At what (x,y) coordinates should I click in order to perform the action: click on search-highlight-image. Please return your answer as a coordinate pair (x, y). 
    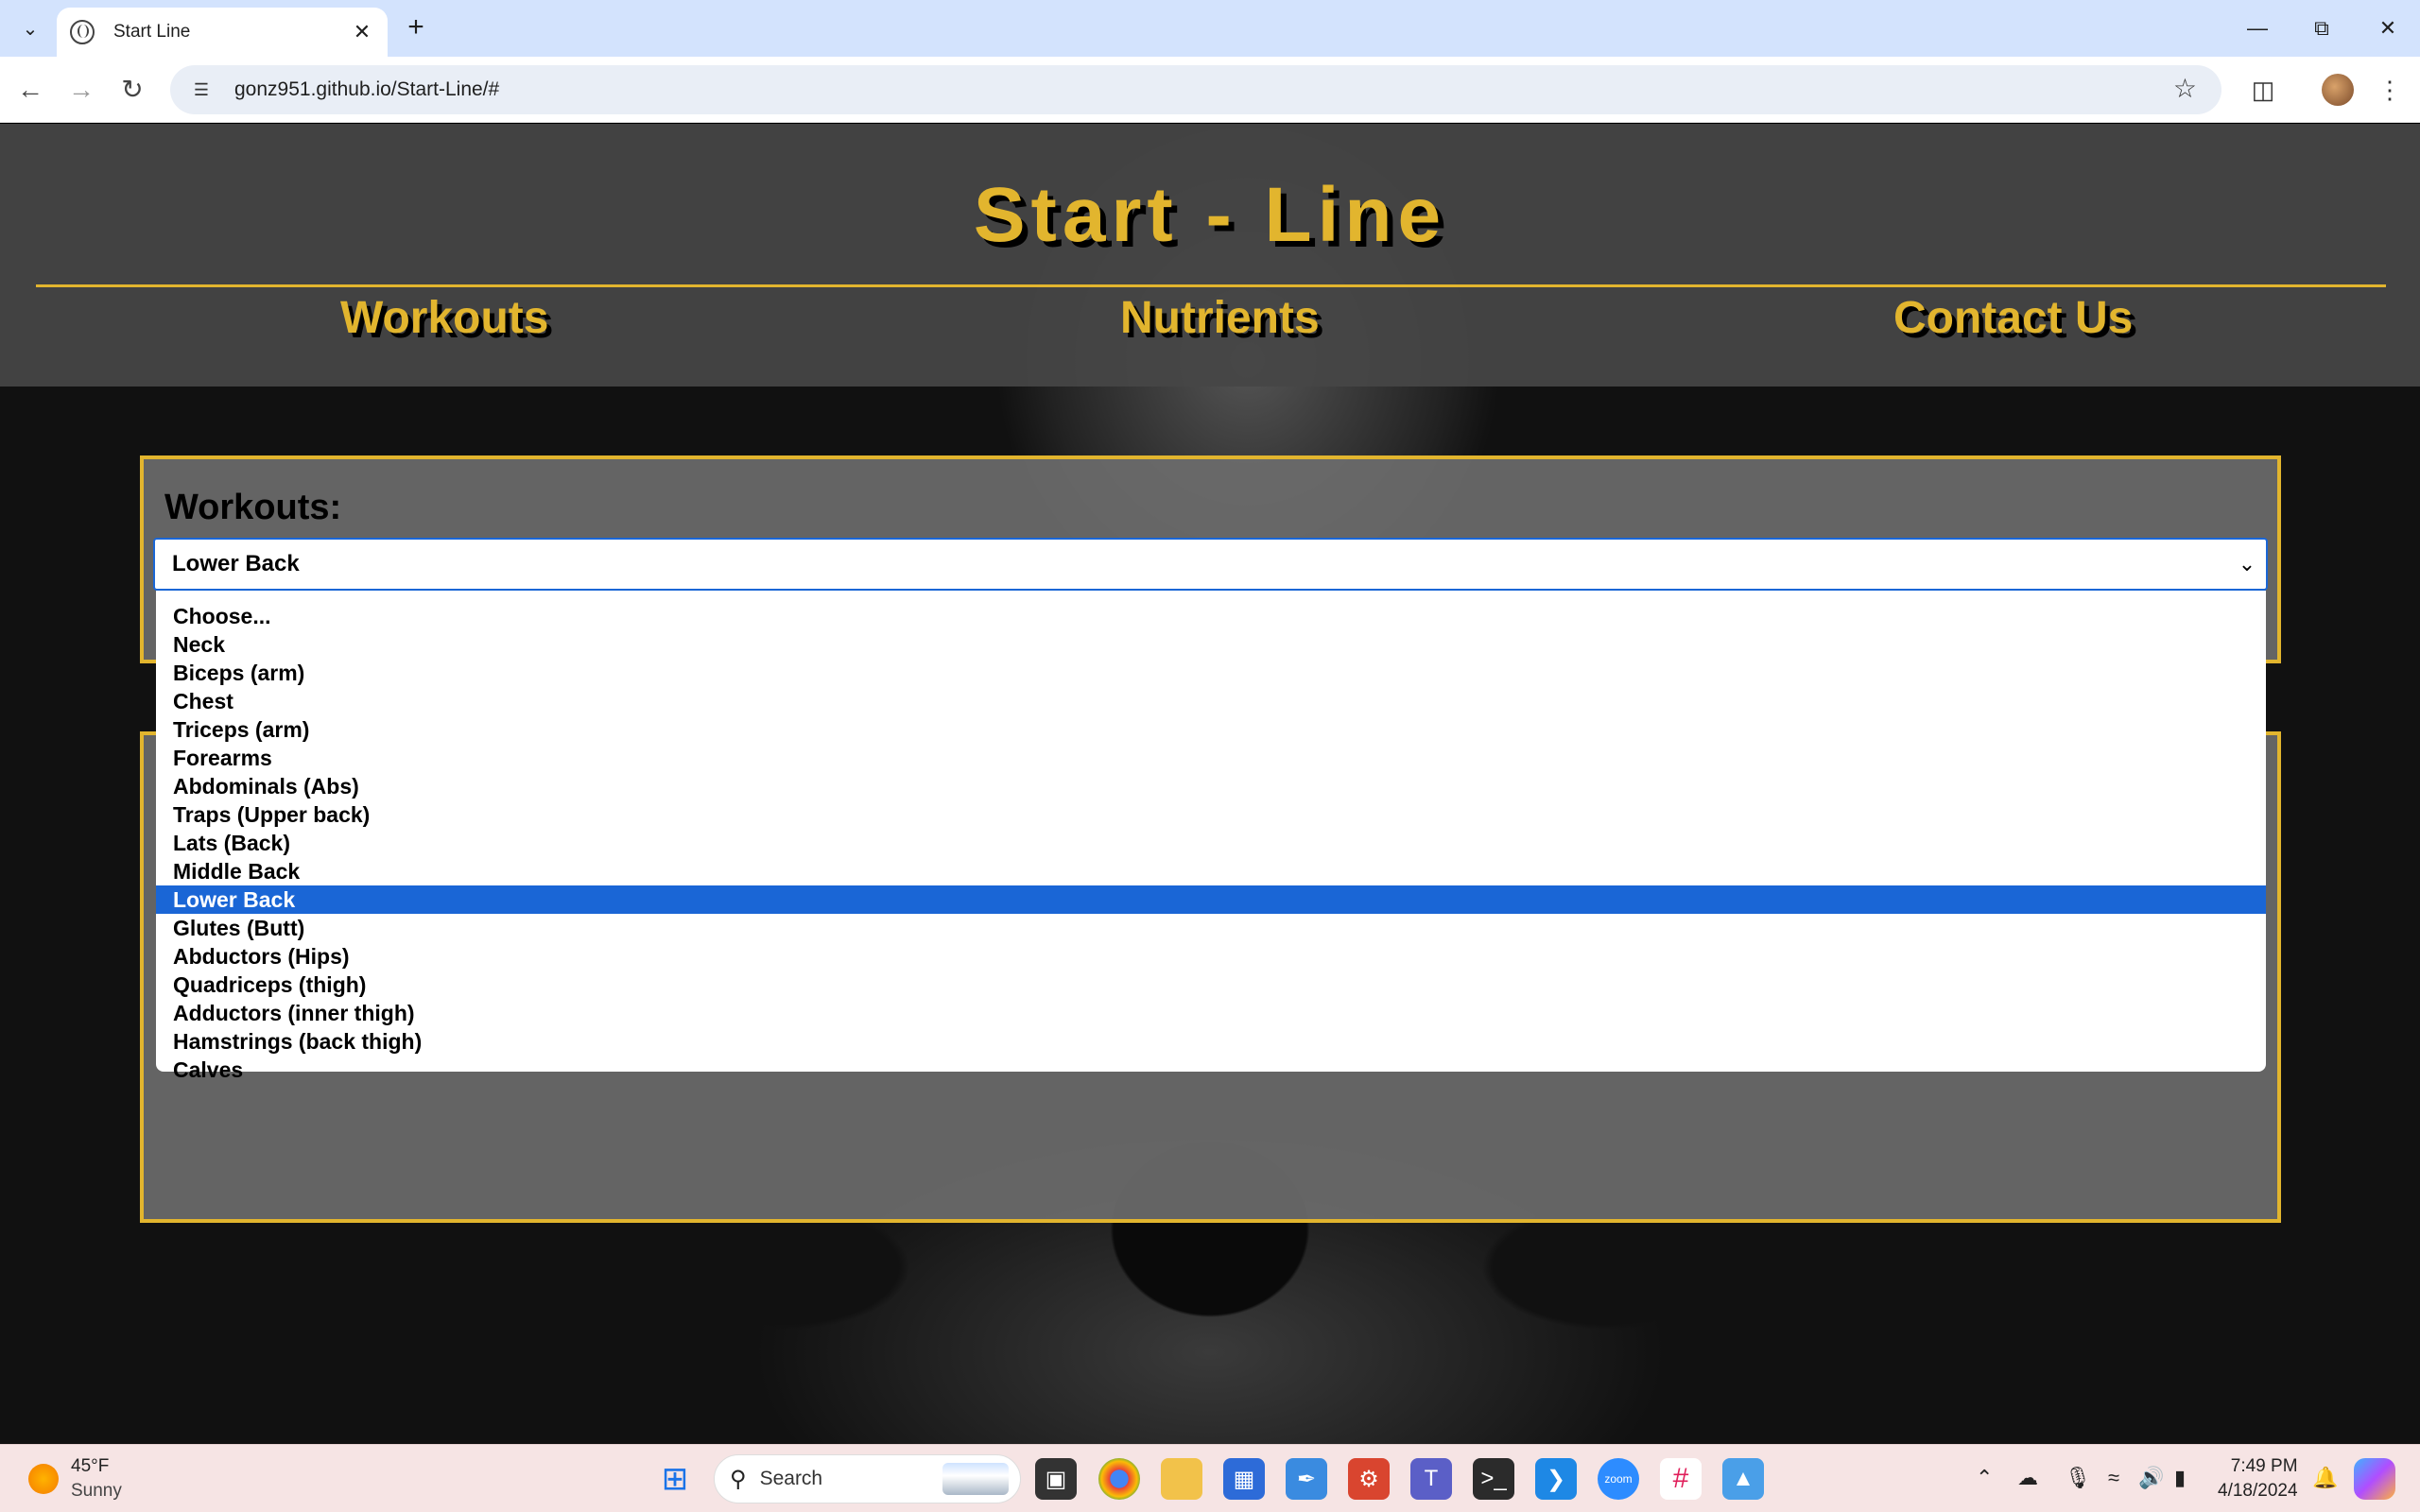
    Looking at the image, I should click on (976, 1479).